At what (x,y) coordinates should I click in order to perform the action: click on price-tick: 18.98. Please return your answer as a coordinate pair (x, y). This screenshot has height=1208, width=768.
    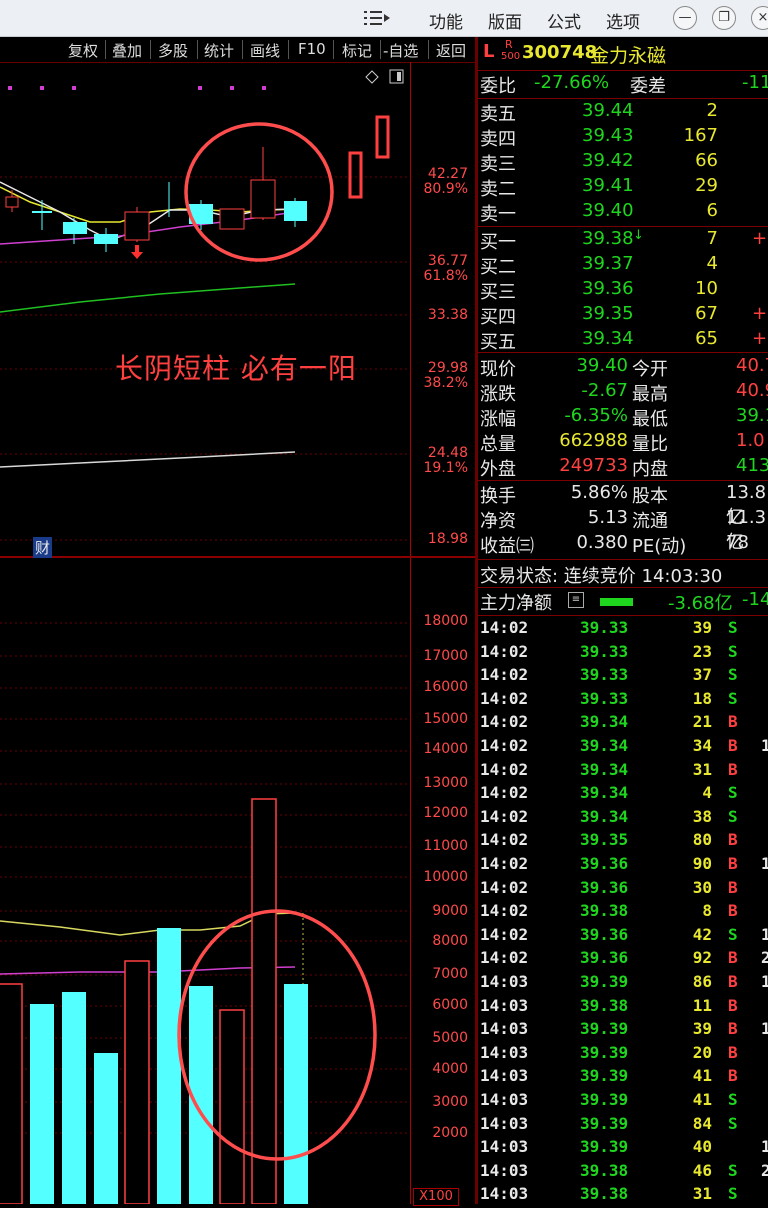
    Looking at the image, I should click on (447, 539).